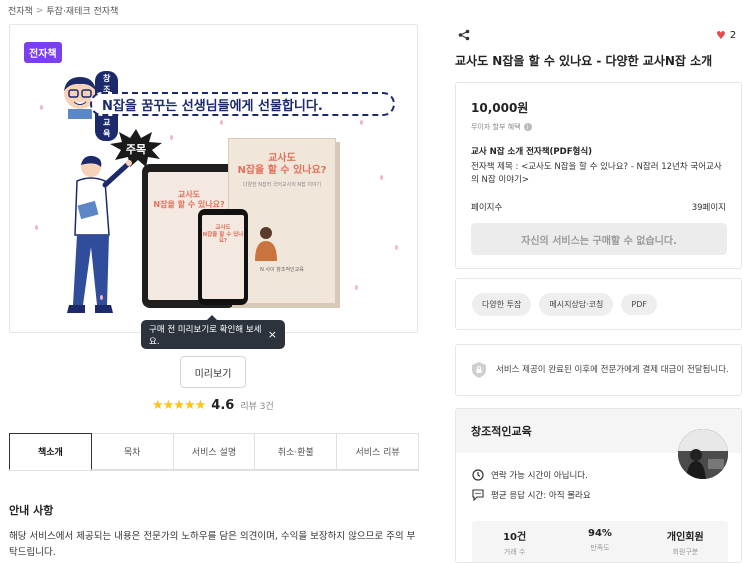 Image resolution: width=743 pixels, height=563 pixels. What do you see at coordinates (598, 127) in the screenshot?
I see `installment-info: 무이자 할부 혜택 i` at bounding box center [598, 127].